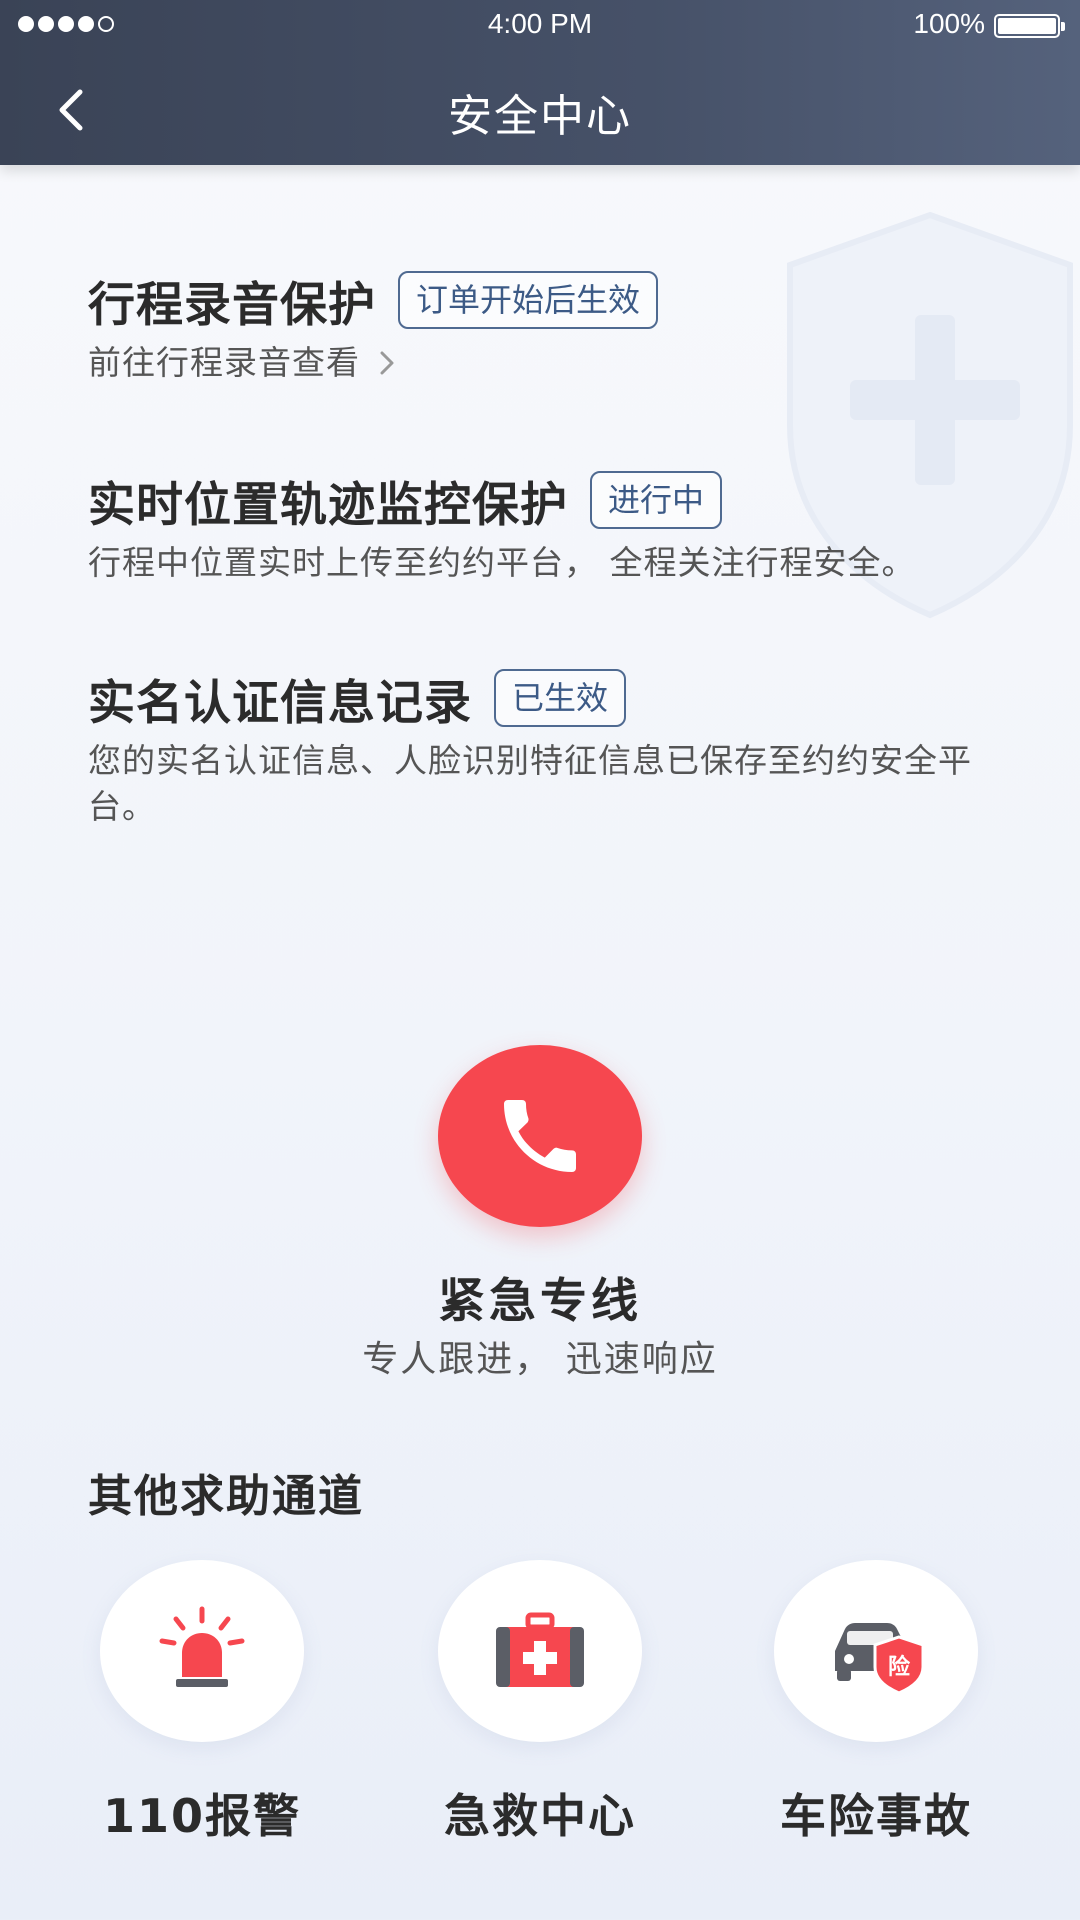 The width and height of the screenshot is (1080, 1920). I want to click on police-siren-icon, so click(202, 1646).